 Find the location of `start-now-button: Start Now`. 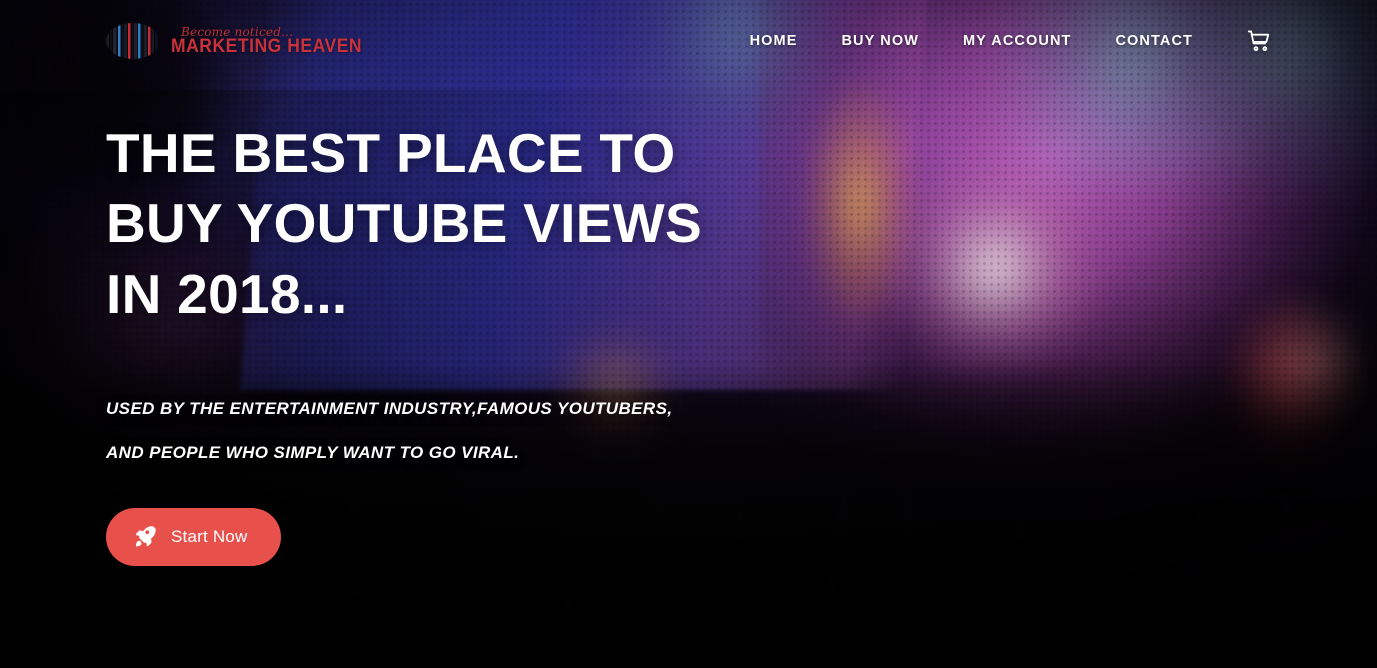

start-now-button: Start Now is located at coordinates (194, 536).